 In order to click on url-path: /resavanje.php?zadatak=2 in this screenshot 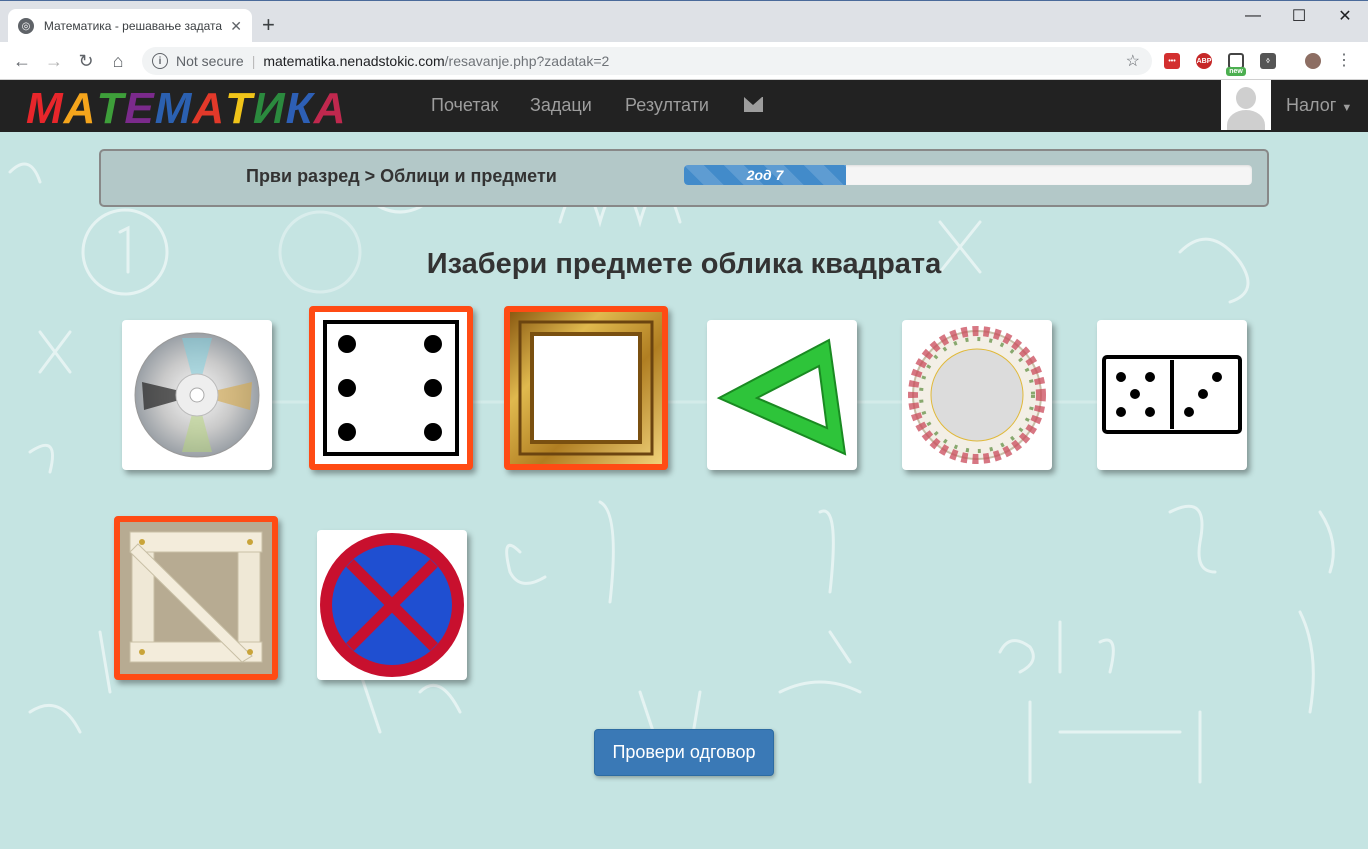, I will do `click(527, 61)`.